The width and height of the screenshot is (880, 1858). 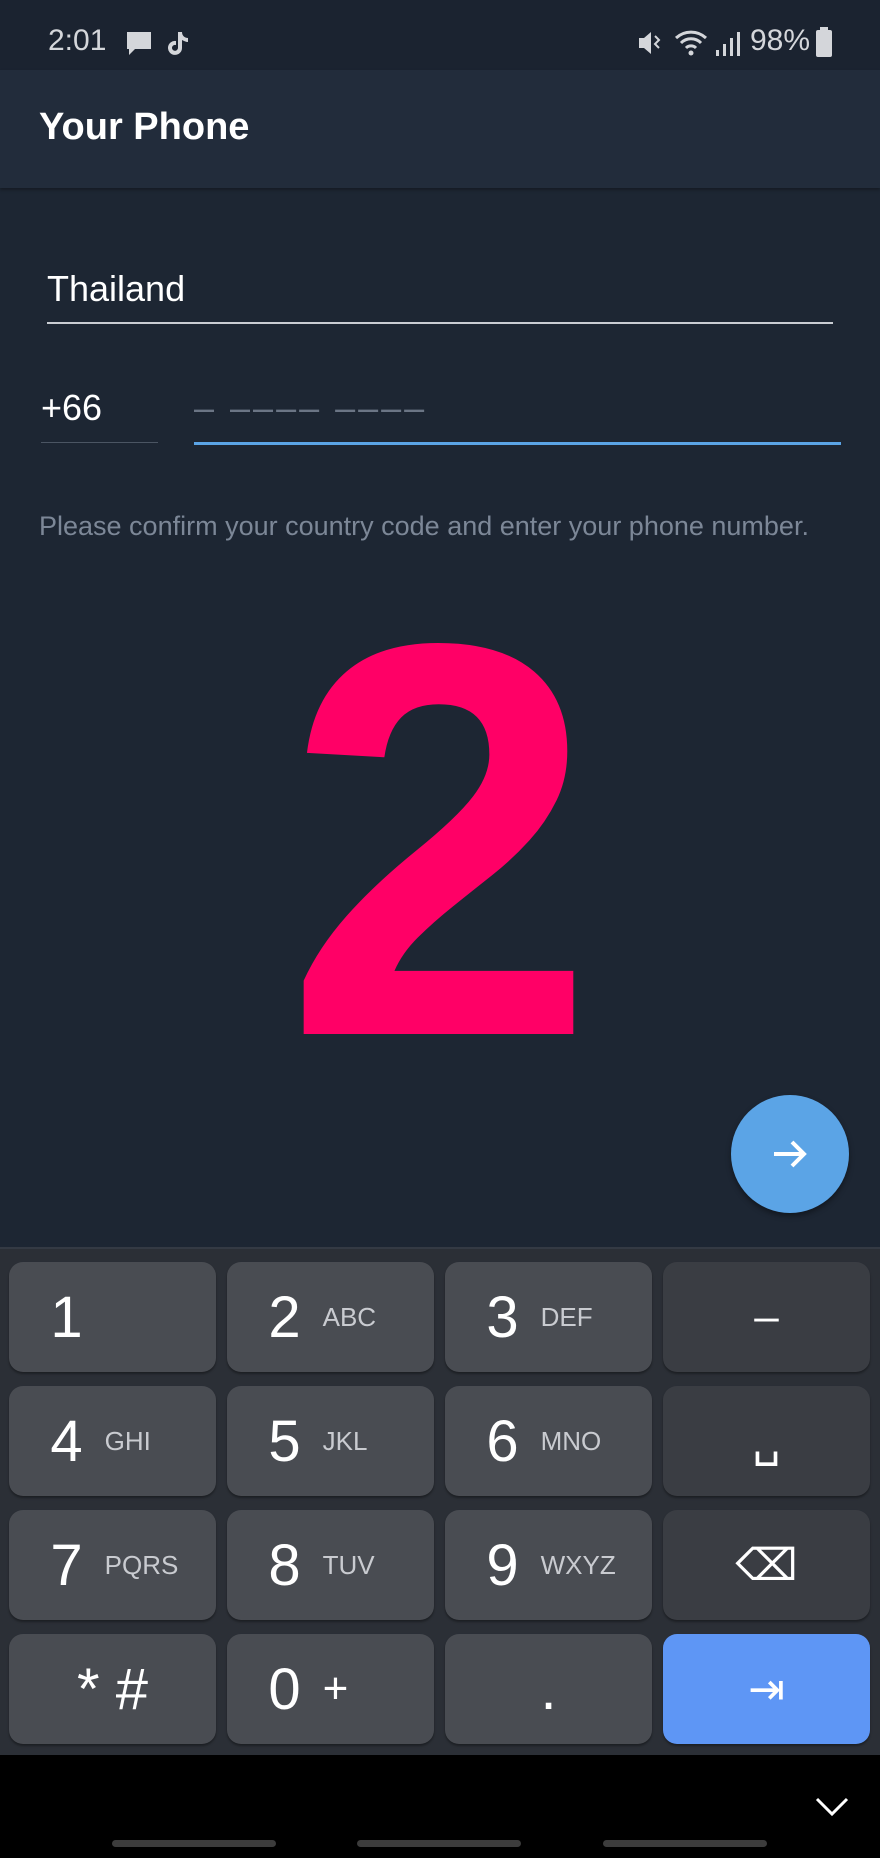 What do you see at coordinates (502, 1317) in the screenshot?
I see `key-label: 3` at bounding box center [502, 1317].